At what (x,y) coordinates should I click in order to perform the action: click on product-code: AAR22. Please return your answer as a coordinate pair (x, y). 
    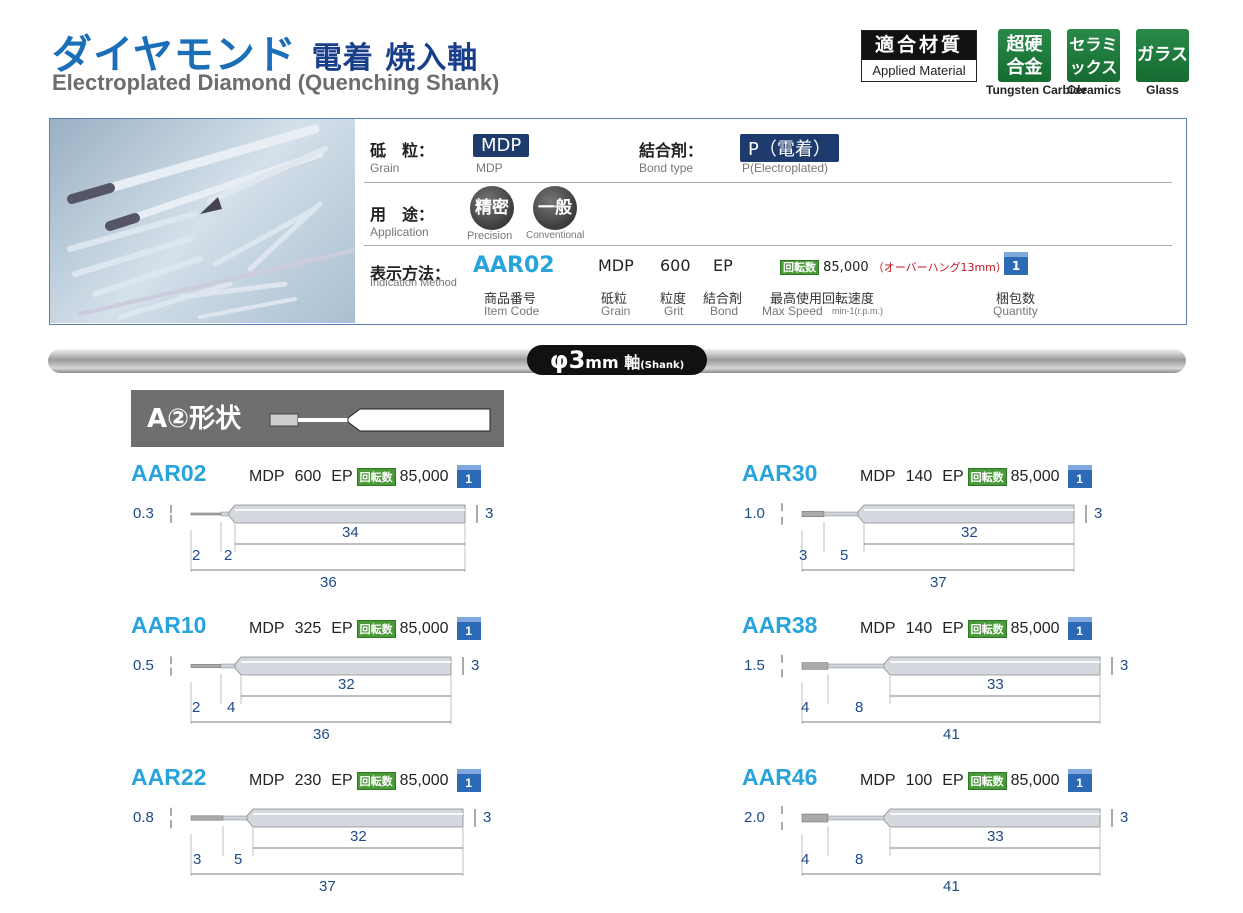
    Looking at the image, I should click on (169, 777).